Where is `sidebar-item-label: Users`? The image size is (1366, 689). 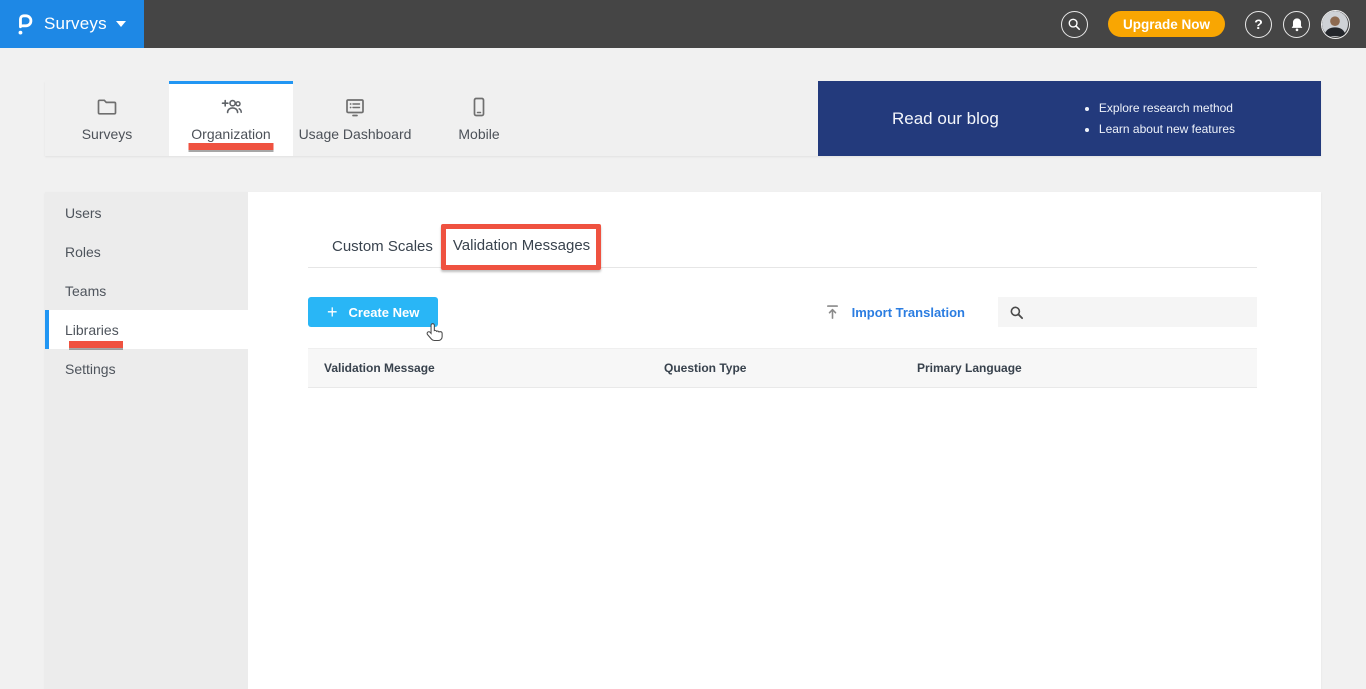 sidebar-item-label: Users is located at coordinates (83, 212).